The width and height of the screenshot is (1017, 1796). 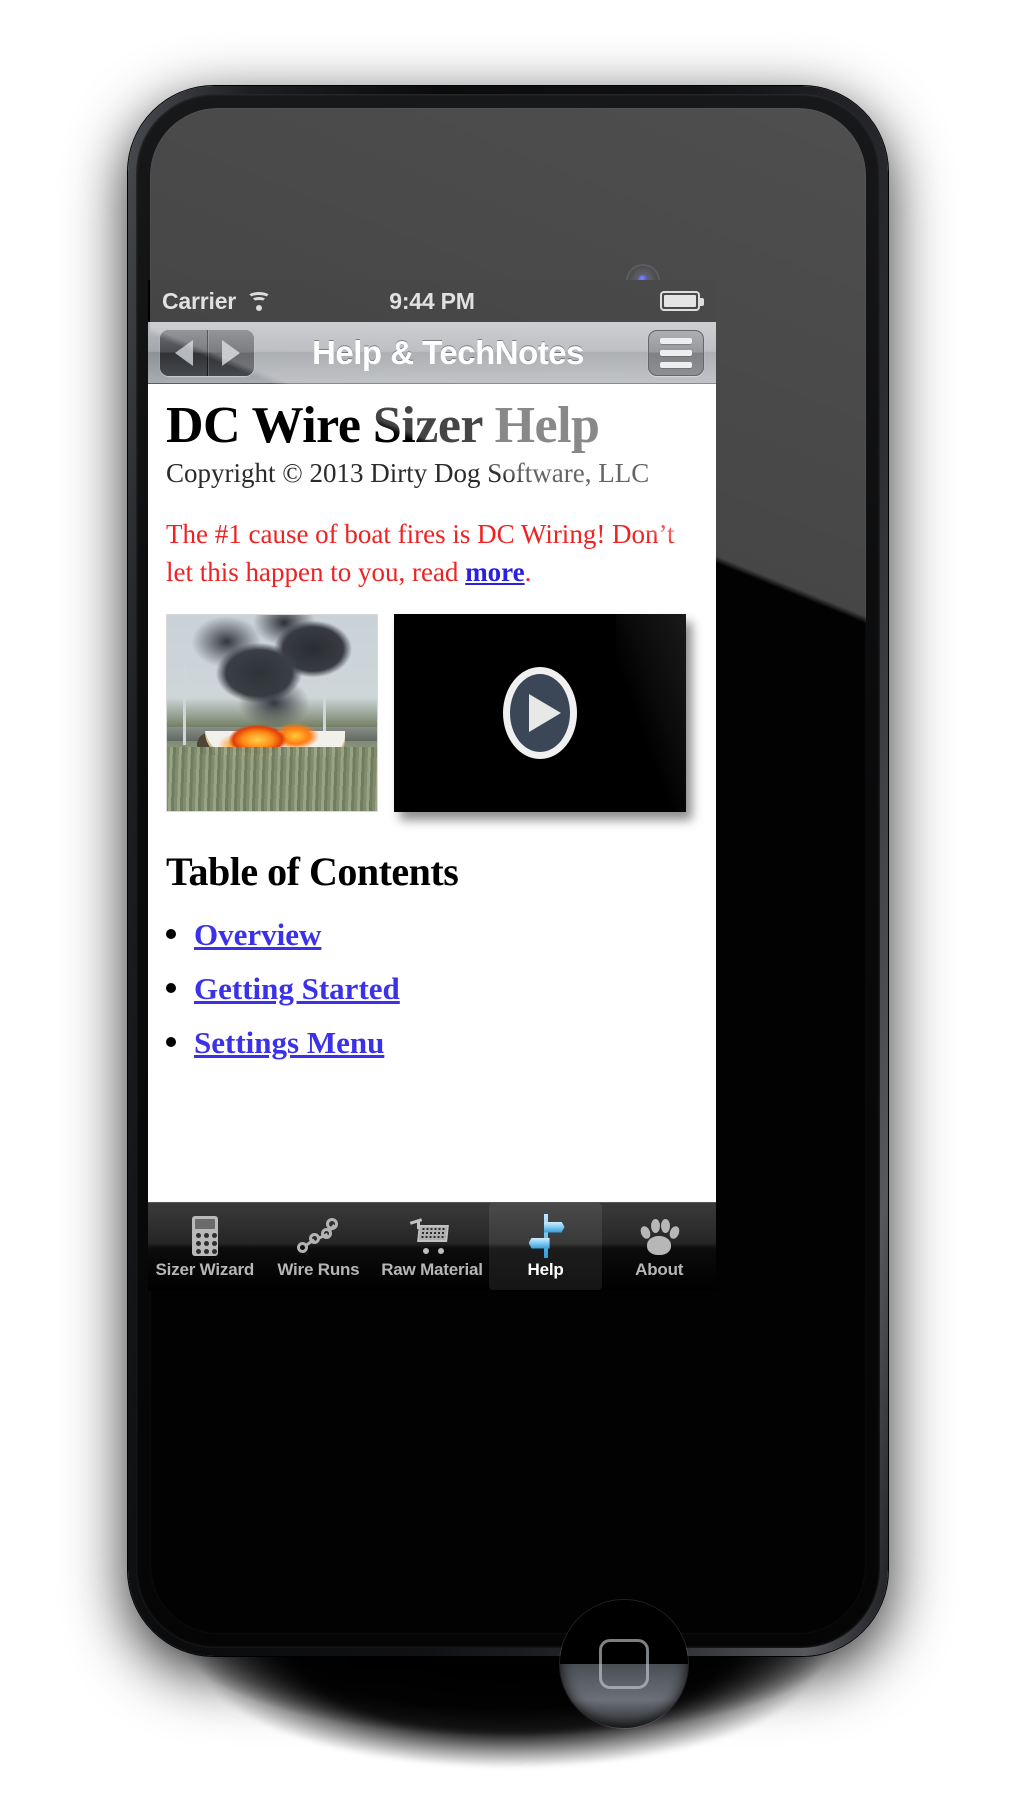 I want to click on tab-help: Help, so click(x=545, y=1246).